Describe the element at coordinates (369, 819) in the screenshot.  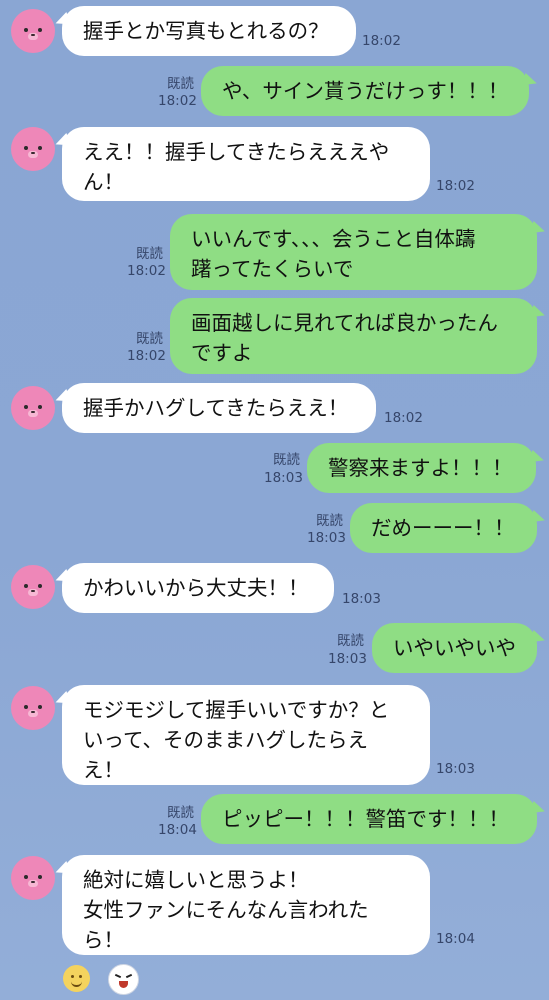
I see `message-bubble: ピッピー！！！警笛です！！！` at that location.